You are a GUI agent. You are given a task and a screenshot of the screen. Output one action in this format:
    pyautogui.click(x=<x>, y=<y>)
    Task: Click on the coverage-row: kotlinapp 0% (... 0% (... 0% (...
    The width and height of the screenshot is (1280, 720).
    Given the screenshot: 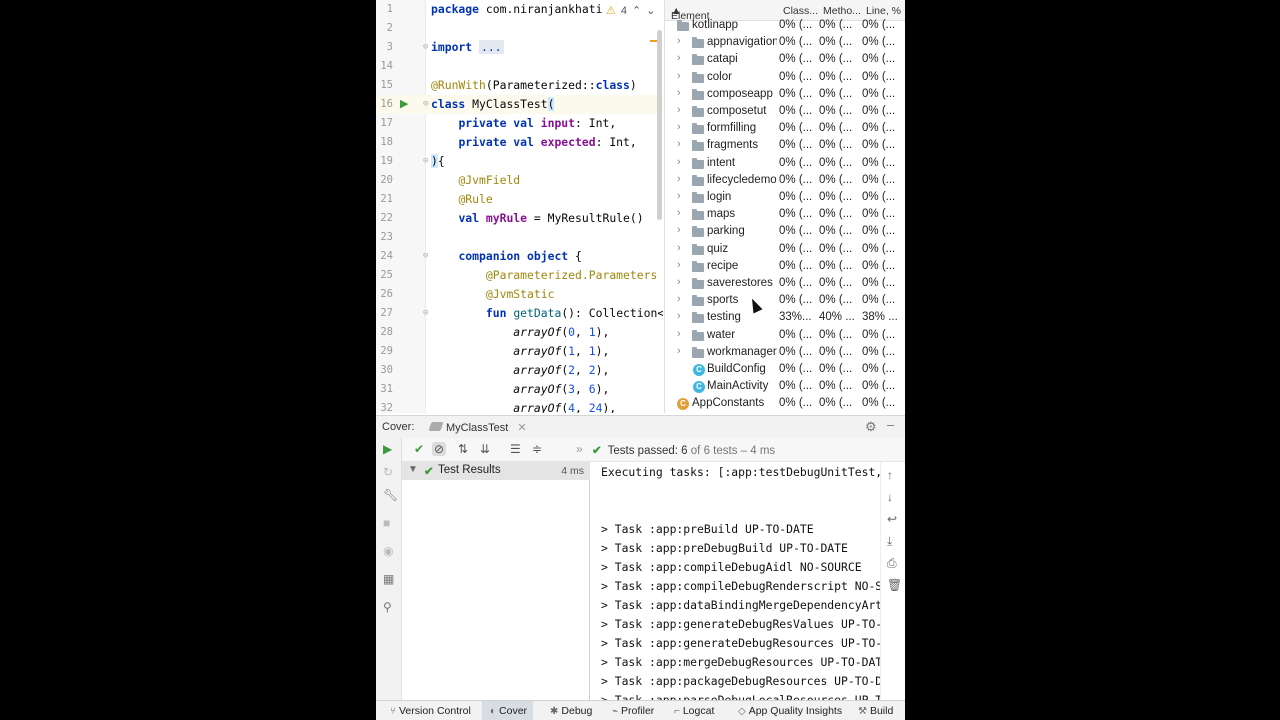 What is the action you would take?
    pyautogui.click(x=785, y=26)
    